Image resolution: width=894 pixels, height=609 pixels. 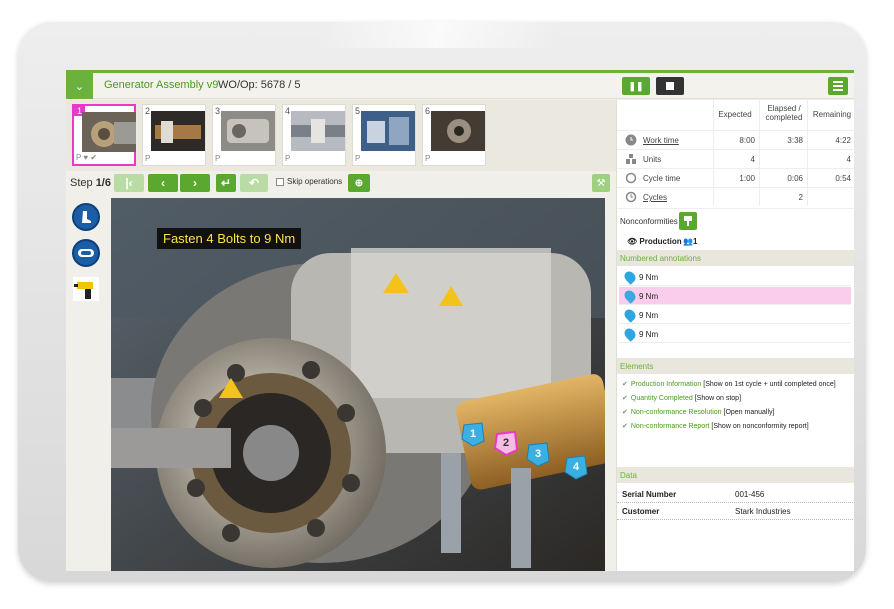 I want to click on skip-operations-checkbox: Skip operations, so click(x=309, y=181).